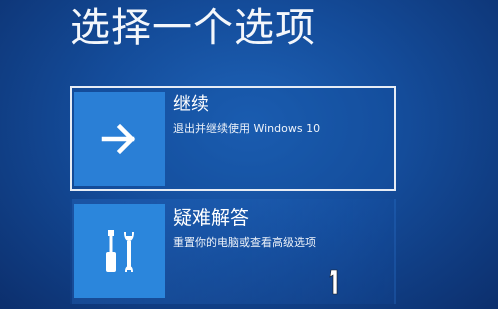  What do you see at coordinates (193, 28) in the screenshot?
I see `page-title: 选择一个选项` at bounding box center [193, 28].